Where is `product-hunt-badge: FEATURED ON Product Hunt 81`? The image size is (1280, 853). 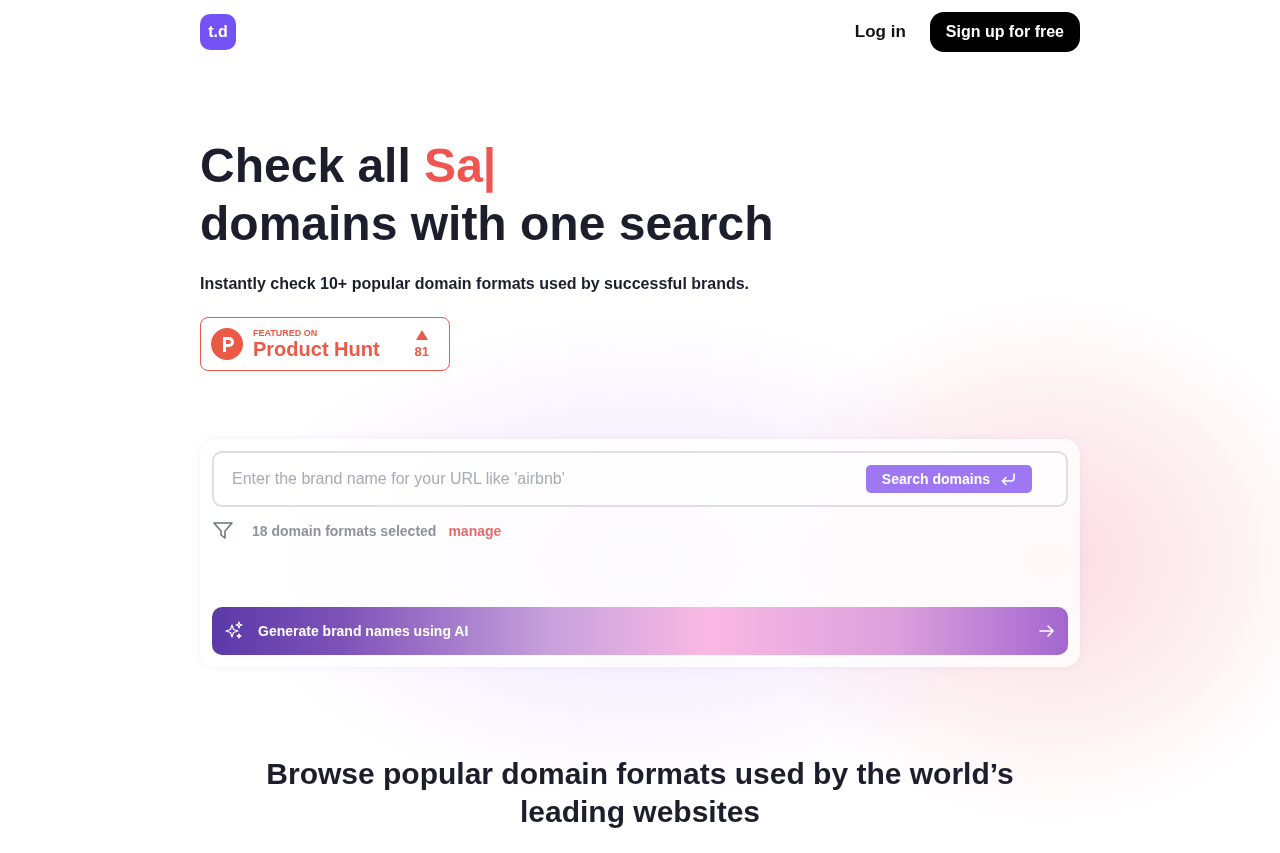 product-hunt-badge: FEATURED ON Product Hunt 81 is located at coordinates (325, 344).